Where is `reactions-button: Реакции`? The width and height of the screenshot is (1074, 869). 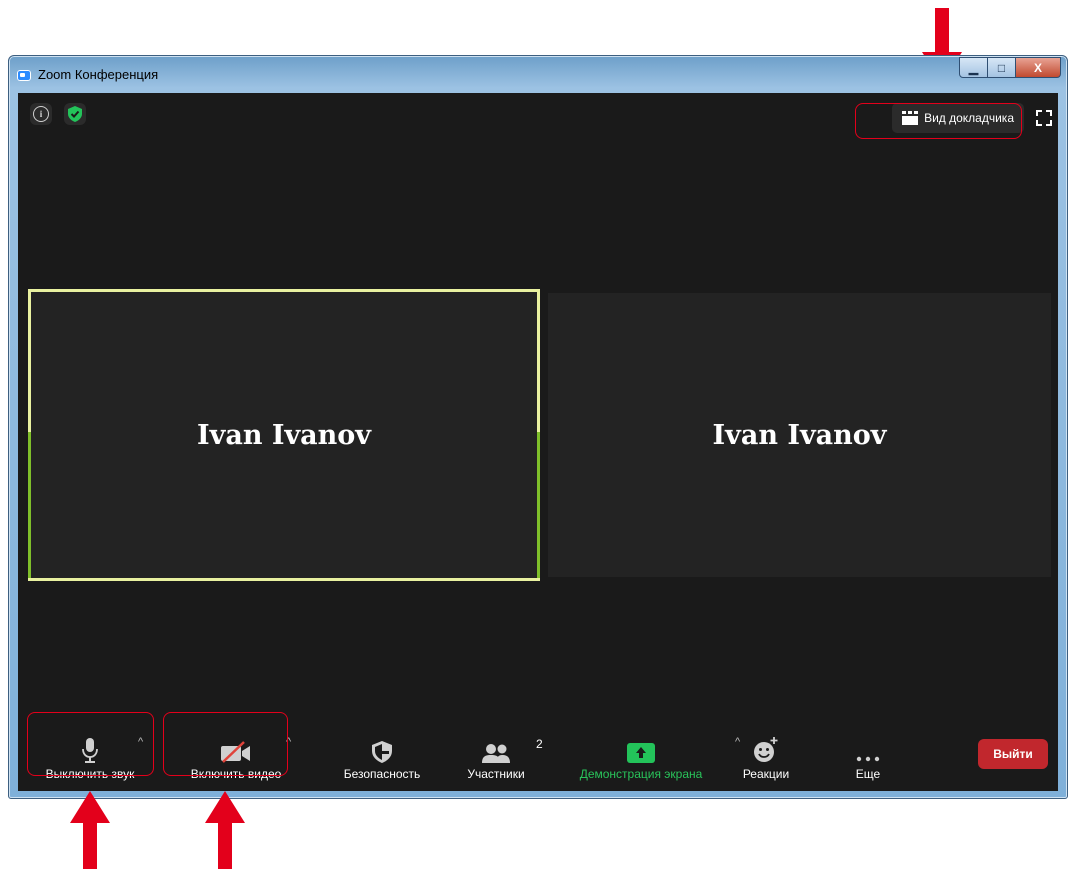
reactions-button: Реакции is located at coordinates (766, 759).